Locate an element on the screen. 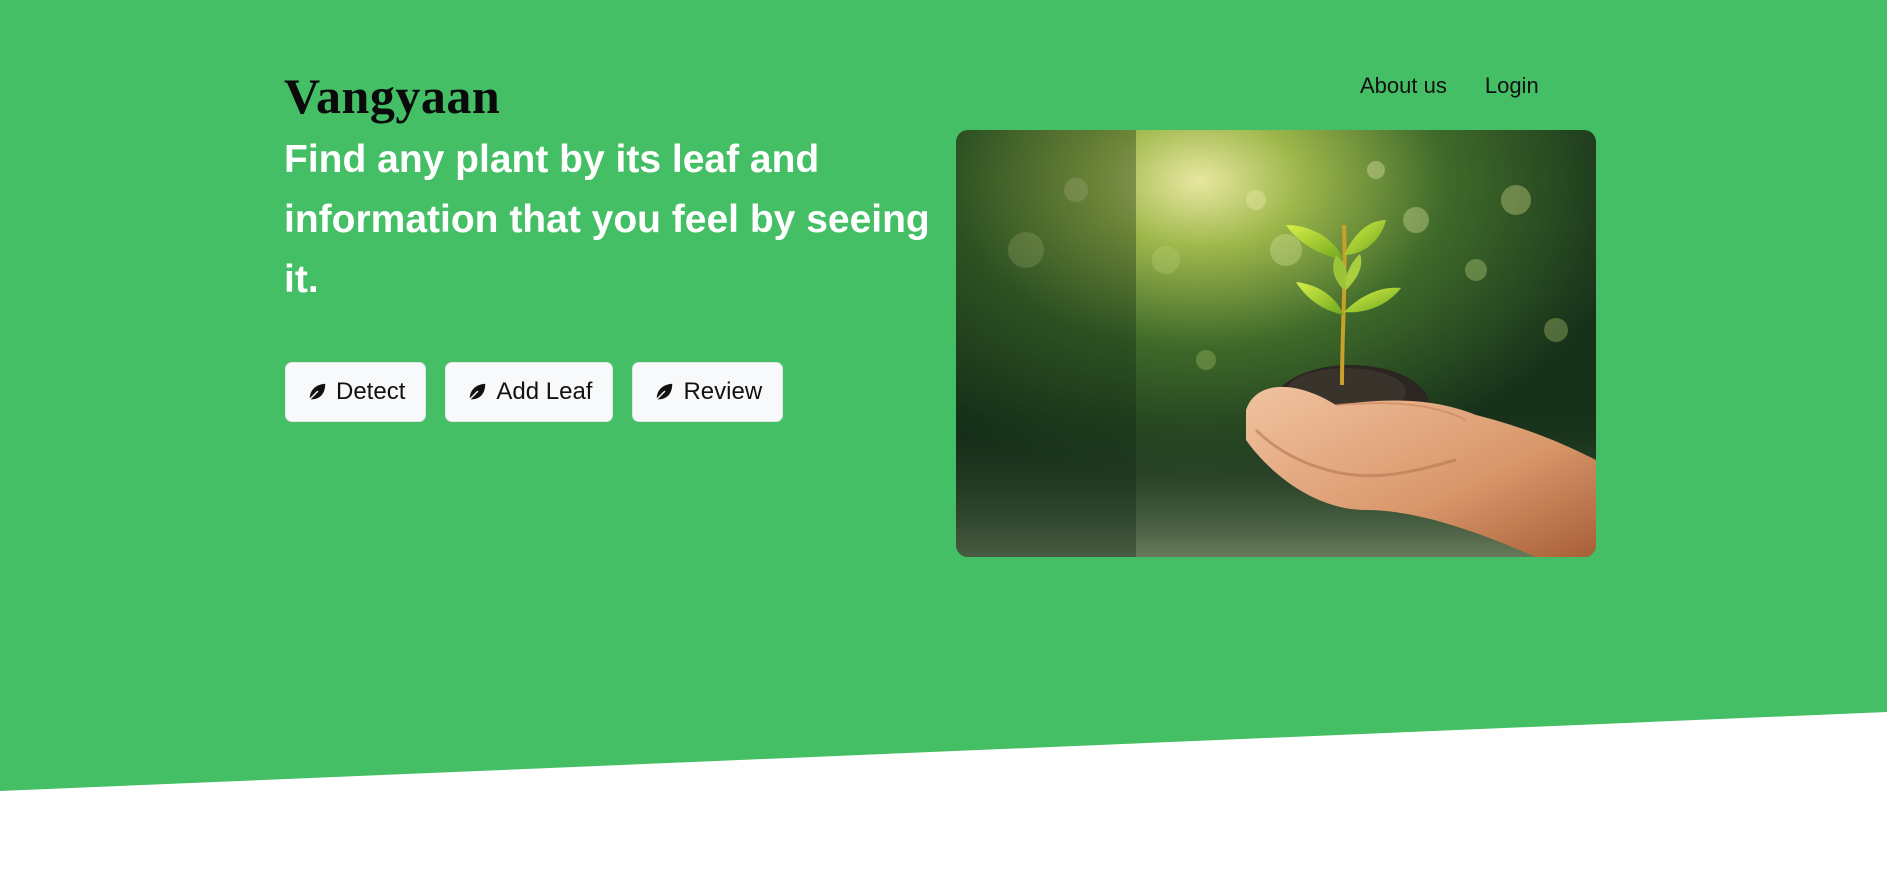 The width and height of the screenshot is (1887, 876). detect-button-label: Detect is located at coordinates (371, 391).